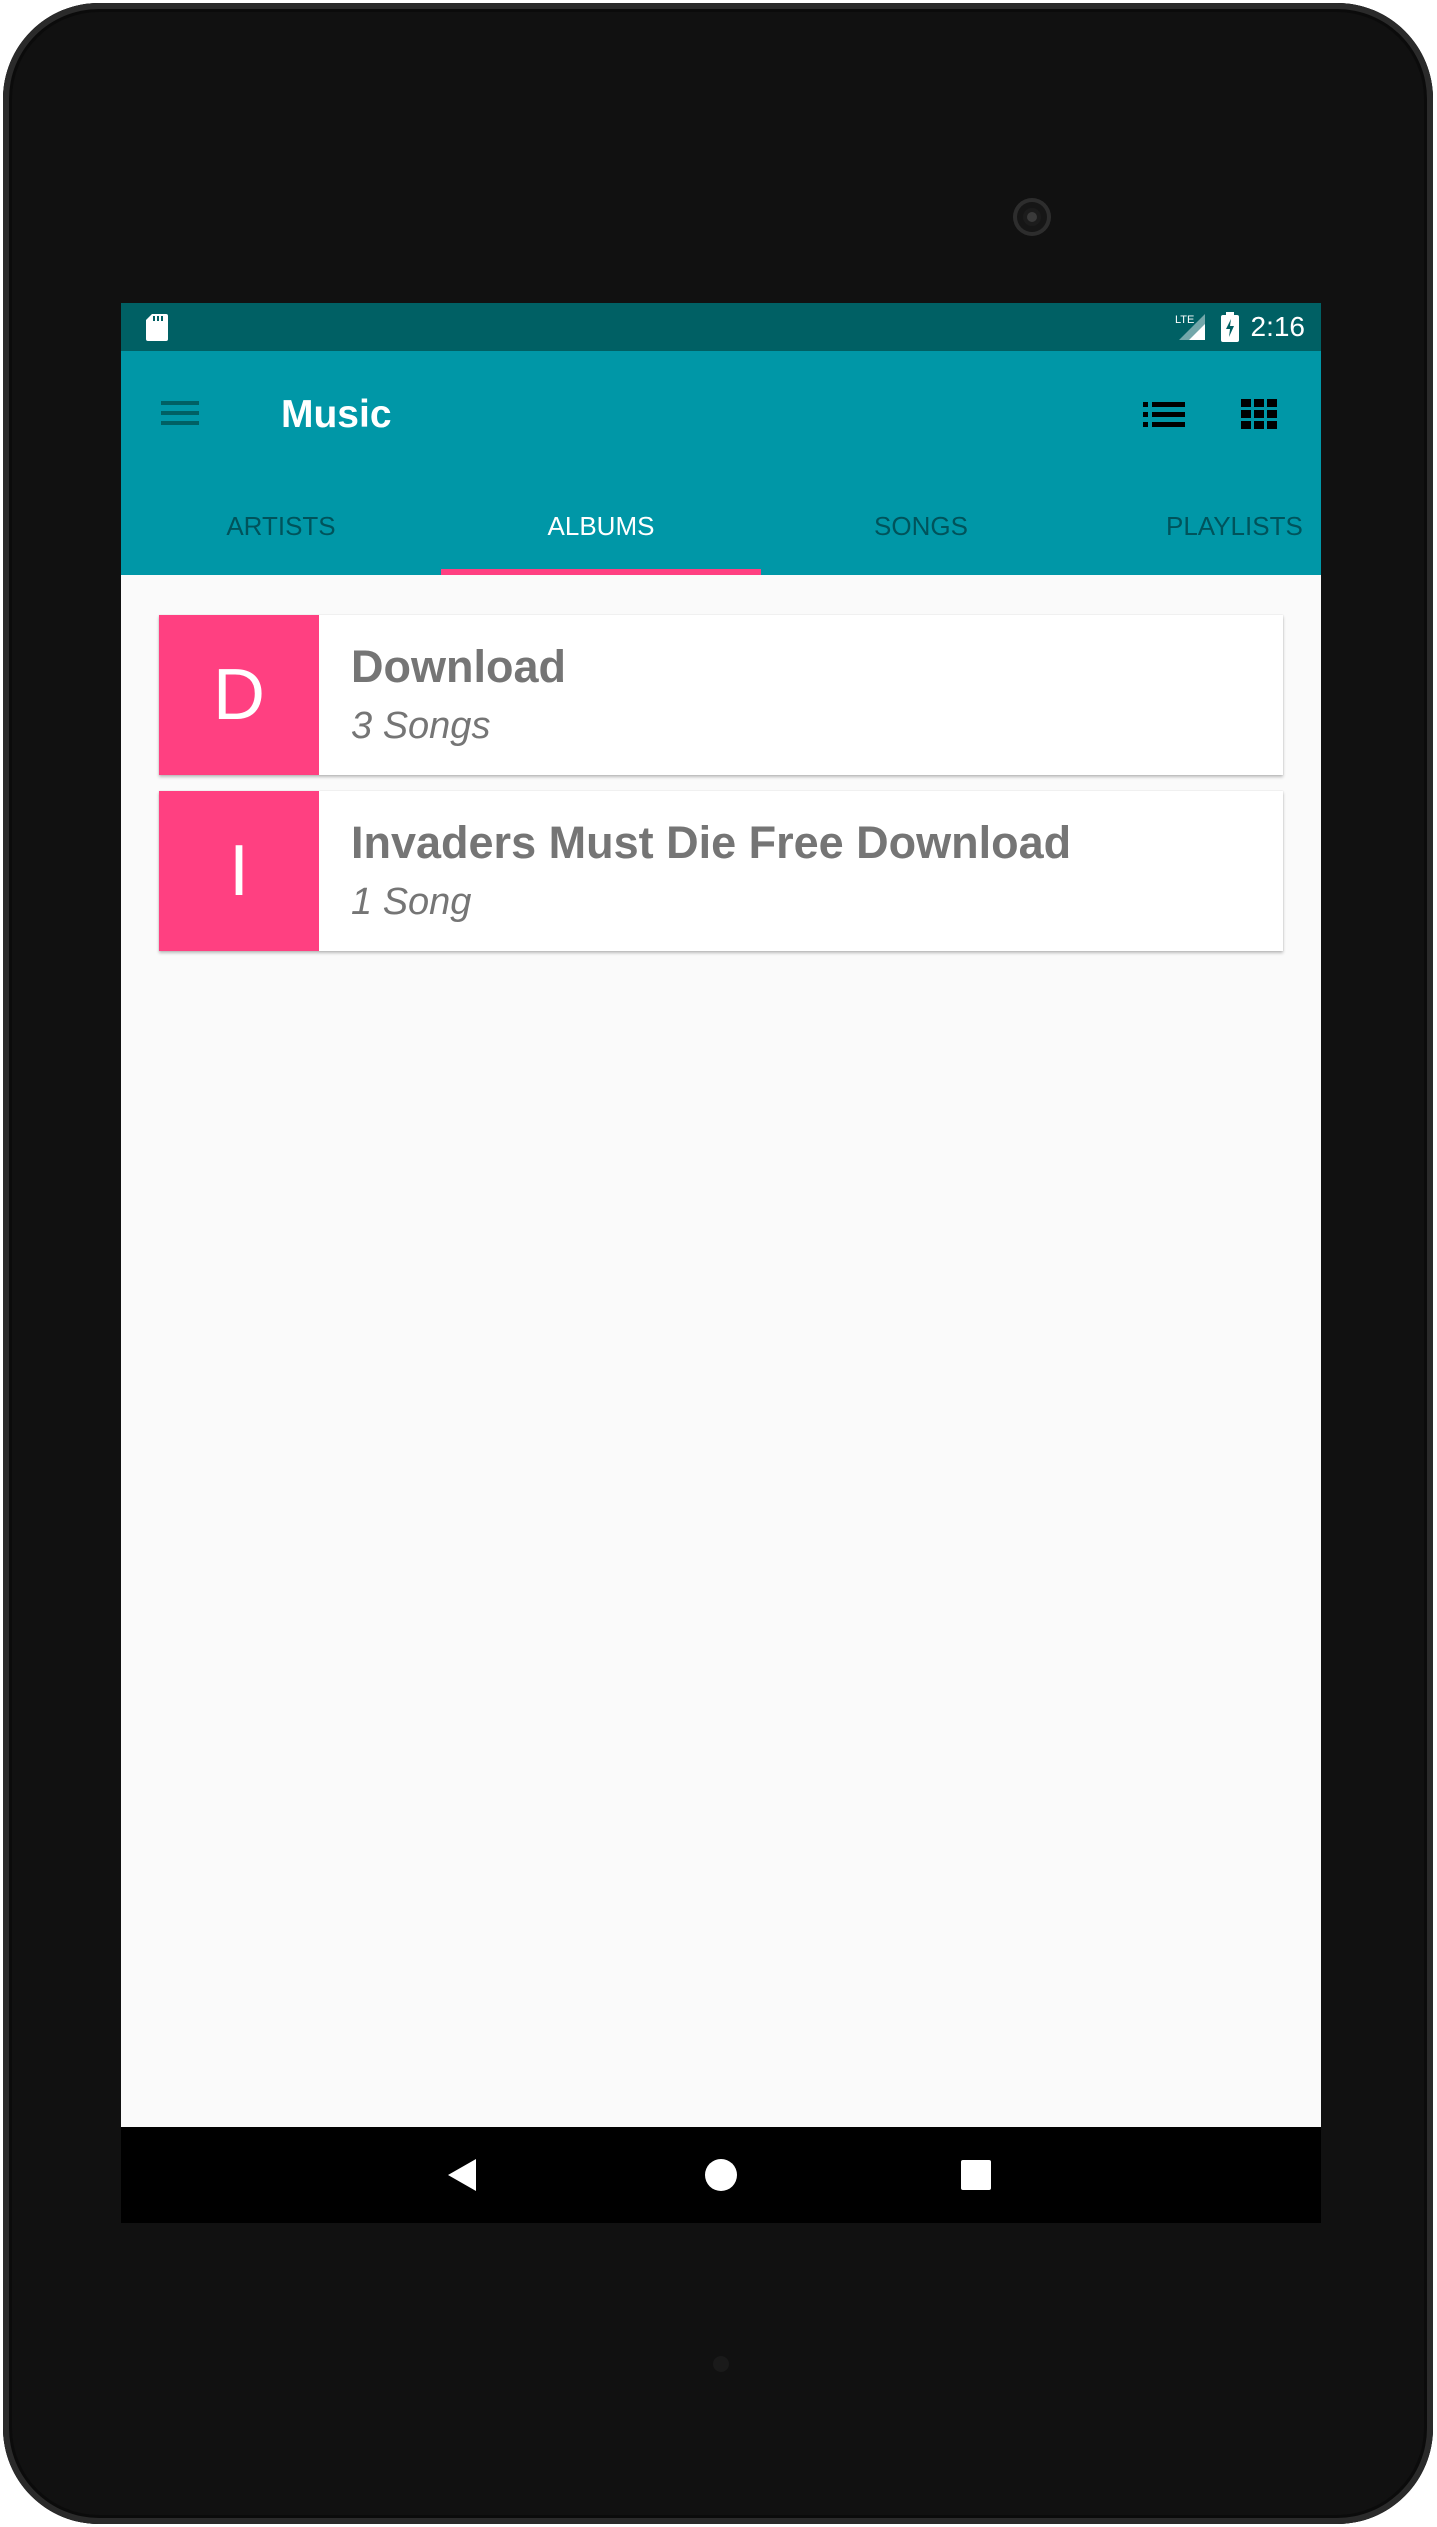 This screenshot has height=2527, width=1437. Describe the element at coordinates (464, 2175) in the screenshot. I see `back-icon` at that location.